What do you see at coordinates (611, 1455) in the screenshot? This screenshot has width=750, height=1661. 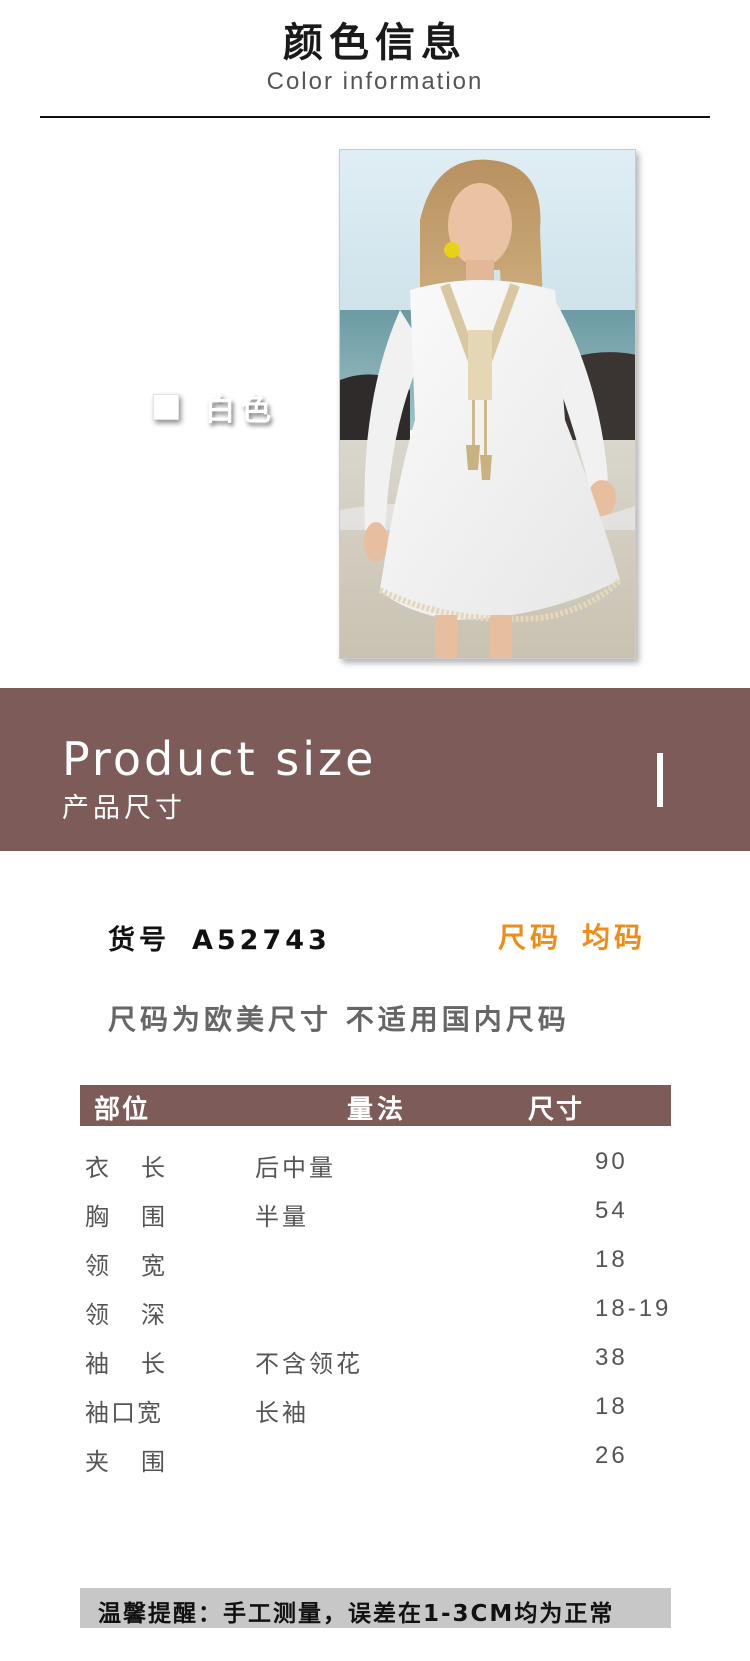 I see `row-value: 26` at bounding box center [611, 1455].